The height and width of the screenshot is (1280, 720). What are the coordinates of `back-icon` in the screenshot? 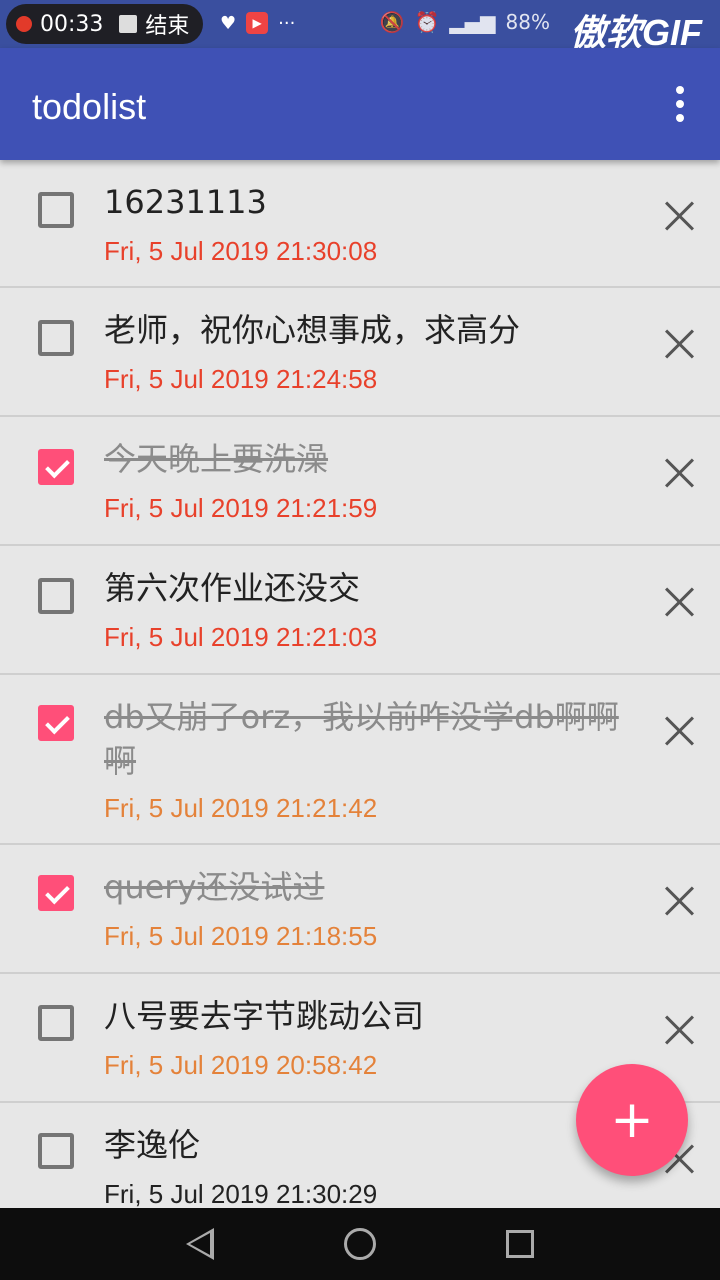 It's located at (200, 1244).